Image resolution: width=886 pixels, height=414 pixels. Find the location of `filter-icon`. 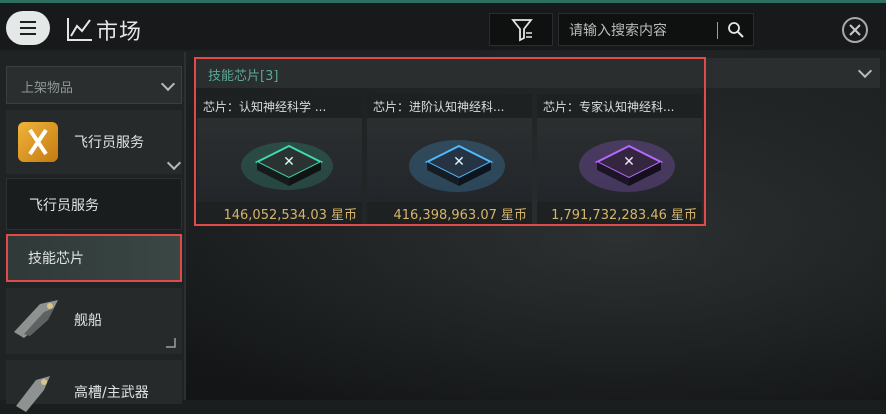

filter-icon is located at coordinates (522, 30).